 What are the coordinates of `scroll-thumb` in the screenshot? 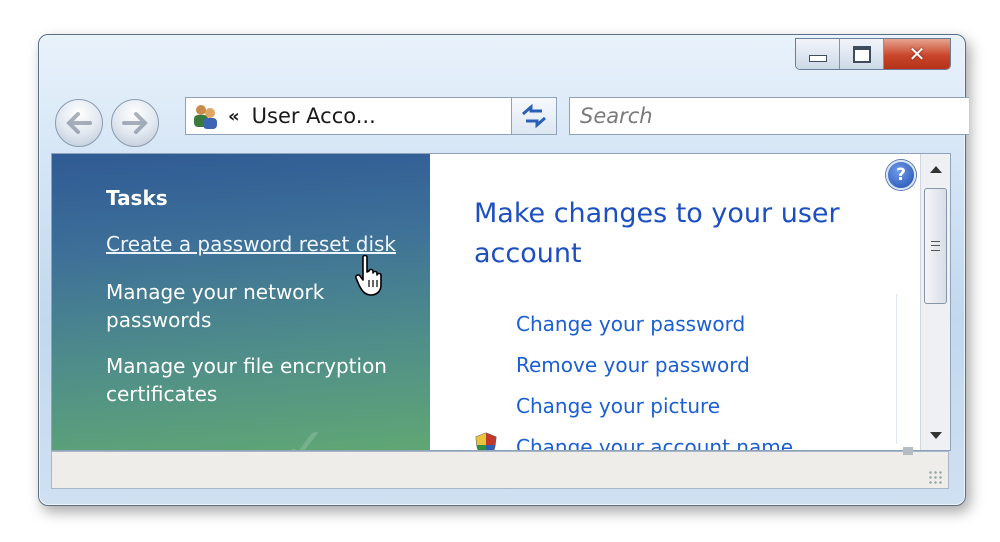 It's located at (935, 246).